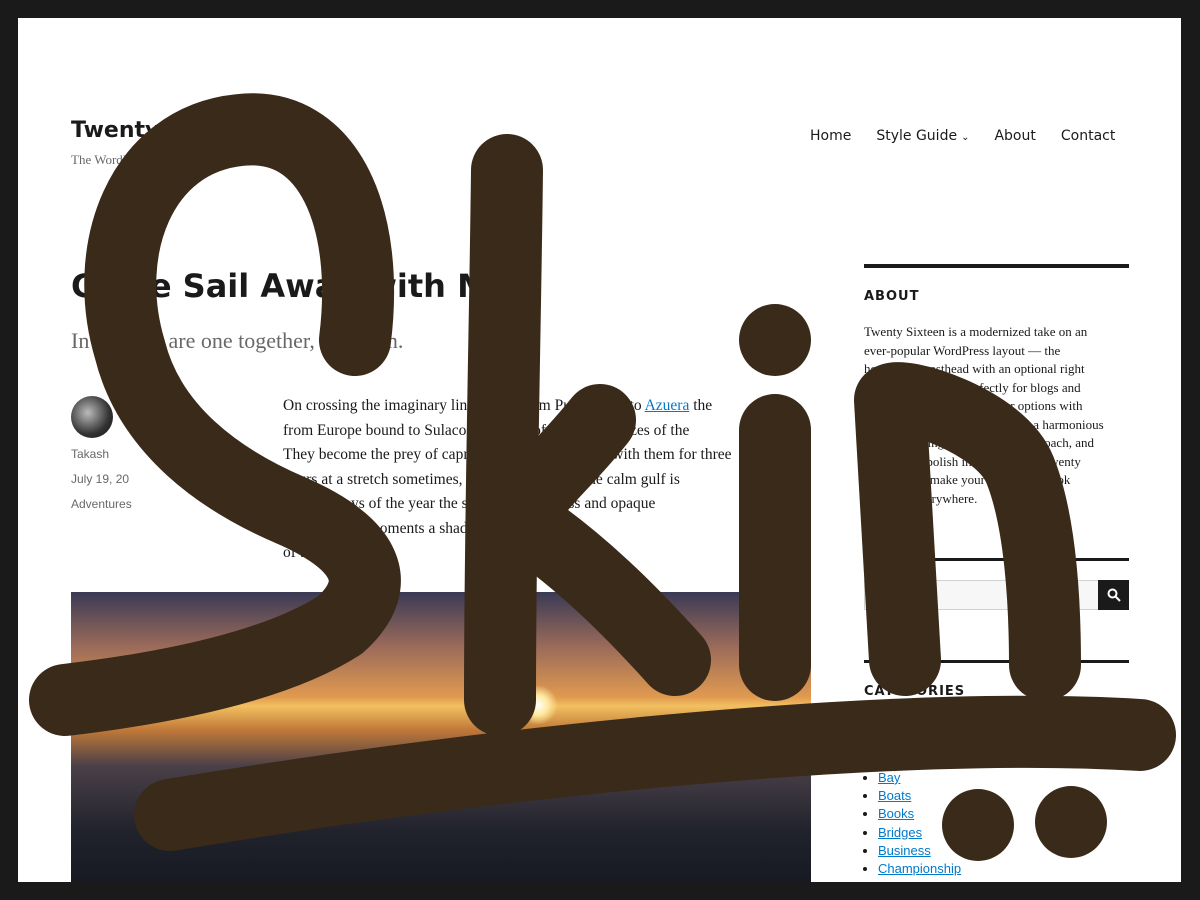 This screenshot has height=900, width=1200. I want to click on scribble-dot-right, so click(1071, 822).